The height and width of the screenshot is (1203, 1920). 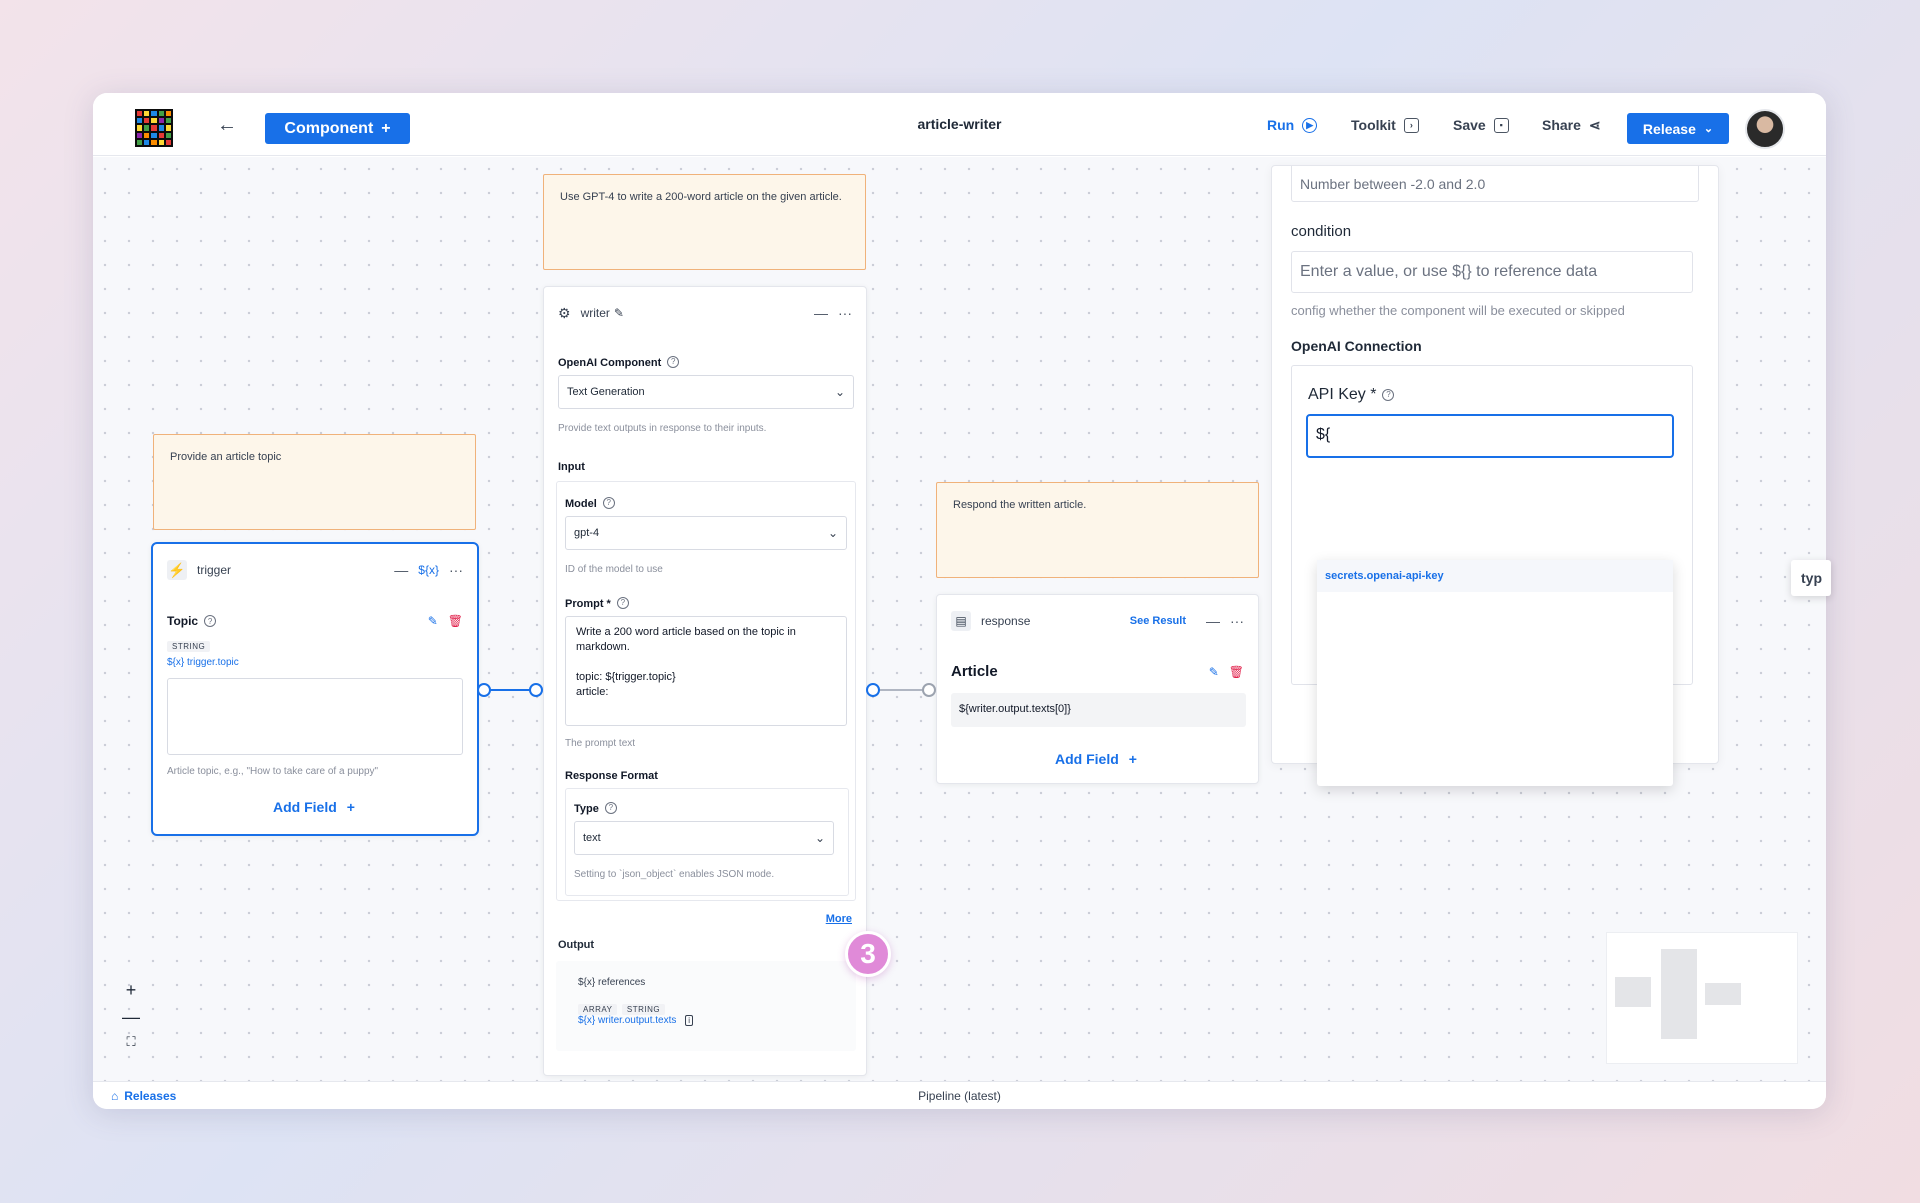 What do you see at coordinates (1384, 576) in the screenshot?
I see `dropdown-item-secret: secrets.openai-api-key` at bounding box center [1384, 576].